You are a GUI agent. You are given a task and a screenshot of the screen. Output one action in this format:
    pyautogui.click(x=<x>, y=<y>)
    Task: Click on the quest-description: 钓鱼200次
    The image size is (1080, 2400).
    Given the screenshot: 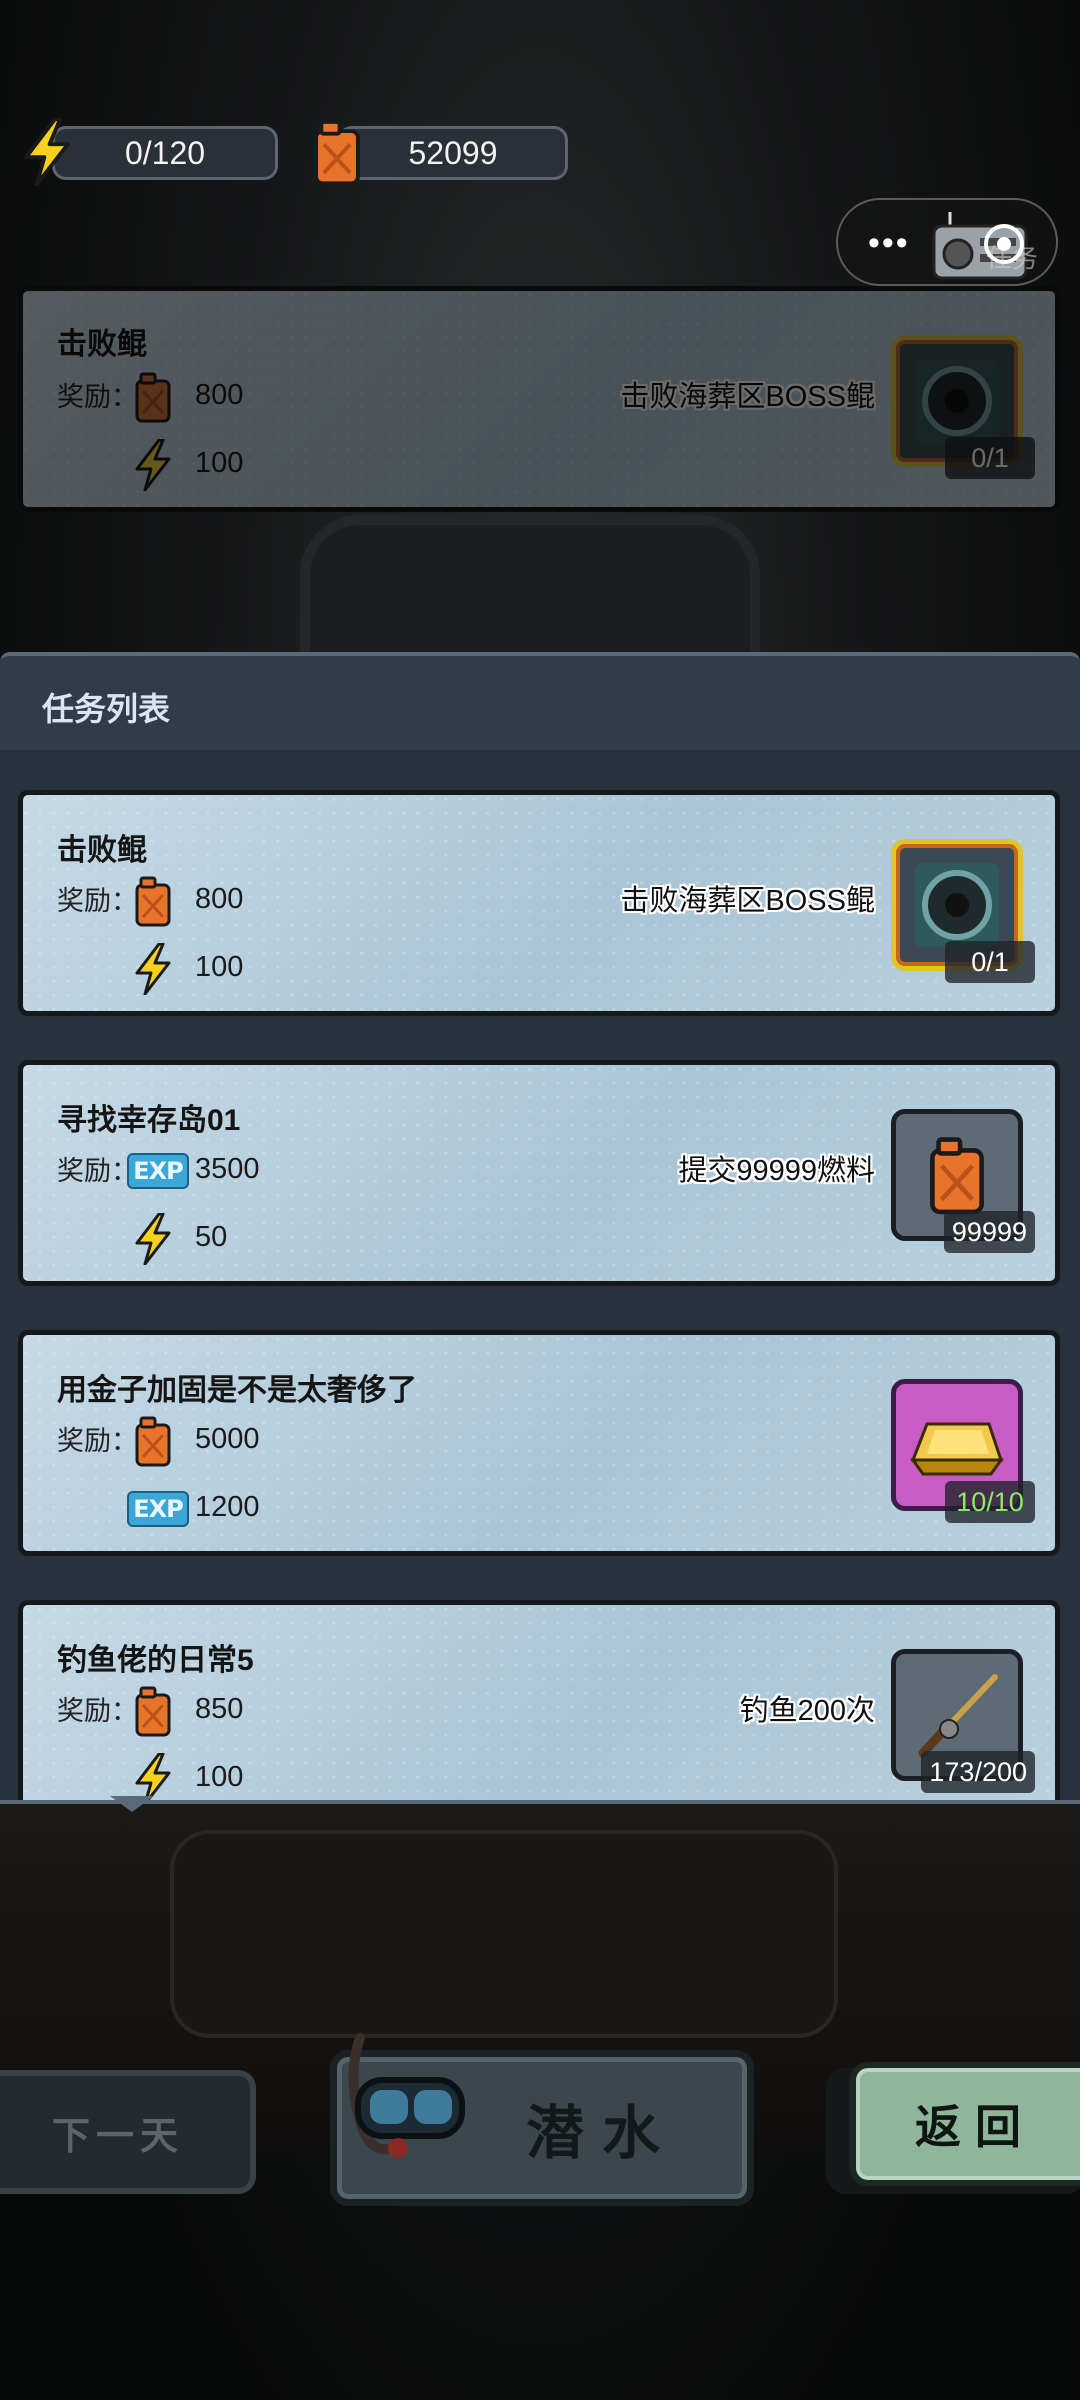 What is the action you would take?
    pyautogui.click(x=807, y=1711)
    